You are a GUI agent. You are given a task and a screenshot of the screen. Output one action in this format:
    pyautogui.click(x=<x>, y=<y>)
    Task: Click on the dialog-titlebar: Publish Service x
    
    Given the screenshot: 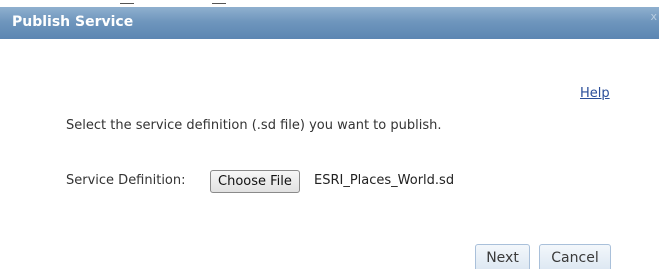 What is the action you would take?
    pyautogui.click(x=329, y=23)
    